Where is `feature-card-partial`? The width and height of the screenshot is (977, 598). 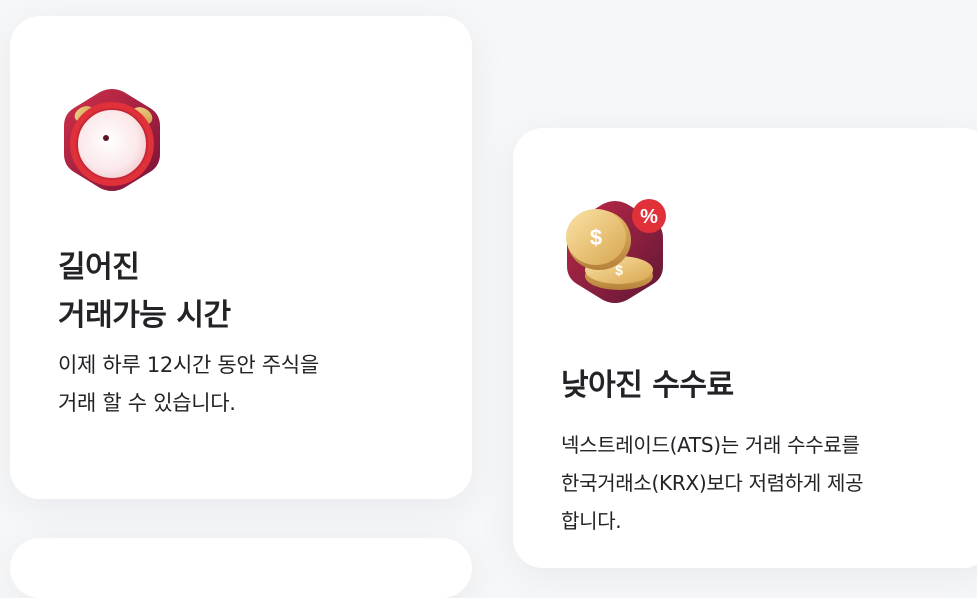
feature-card-partial is located at coordinates (241, 568).